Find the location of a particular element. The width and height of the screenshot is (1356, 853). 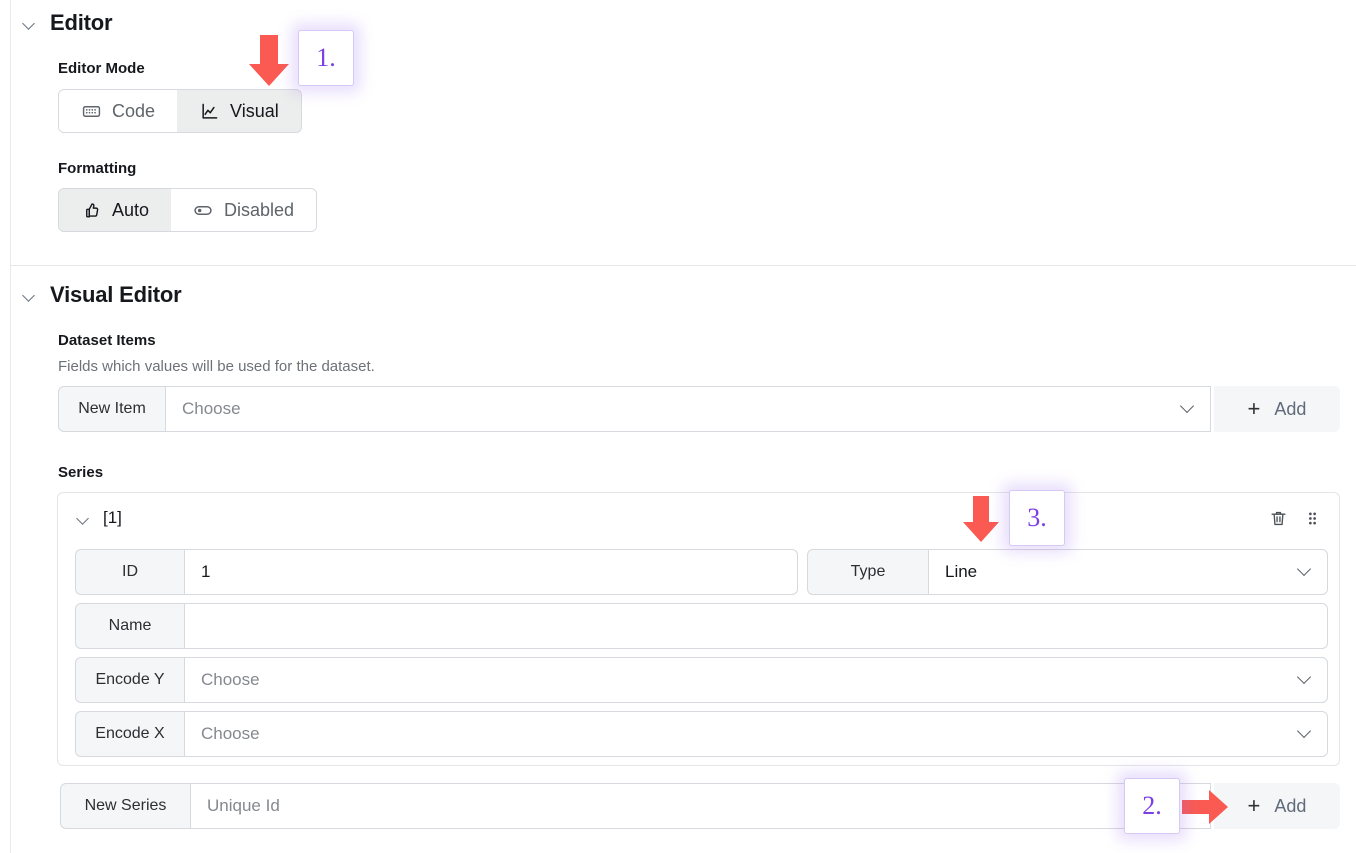

section-divider is located at coordinates (683, 265).